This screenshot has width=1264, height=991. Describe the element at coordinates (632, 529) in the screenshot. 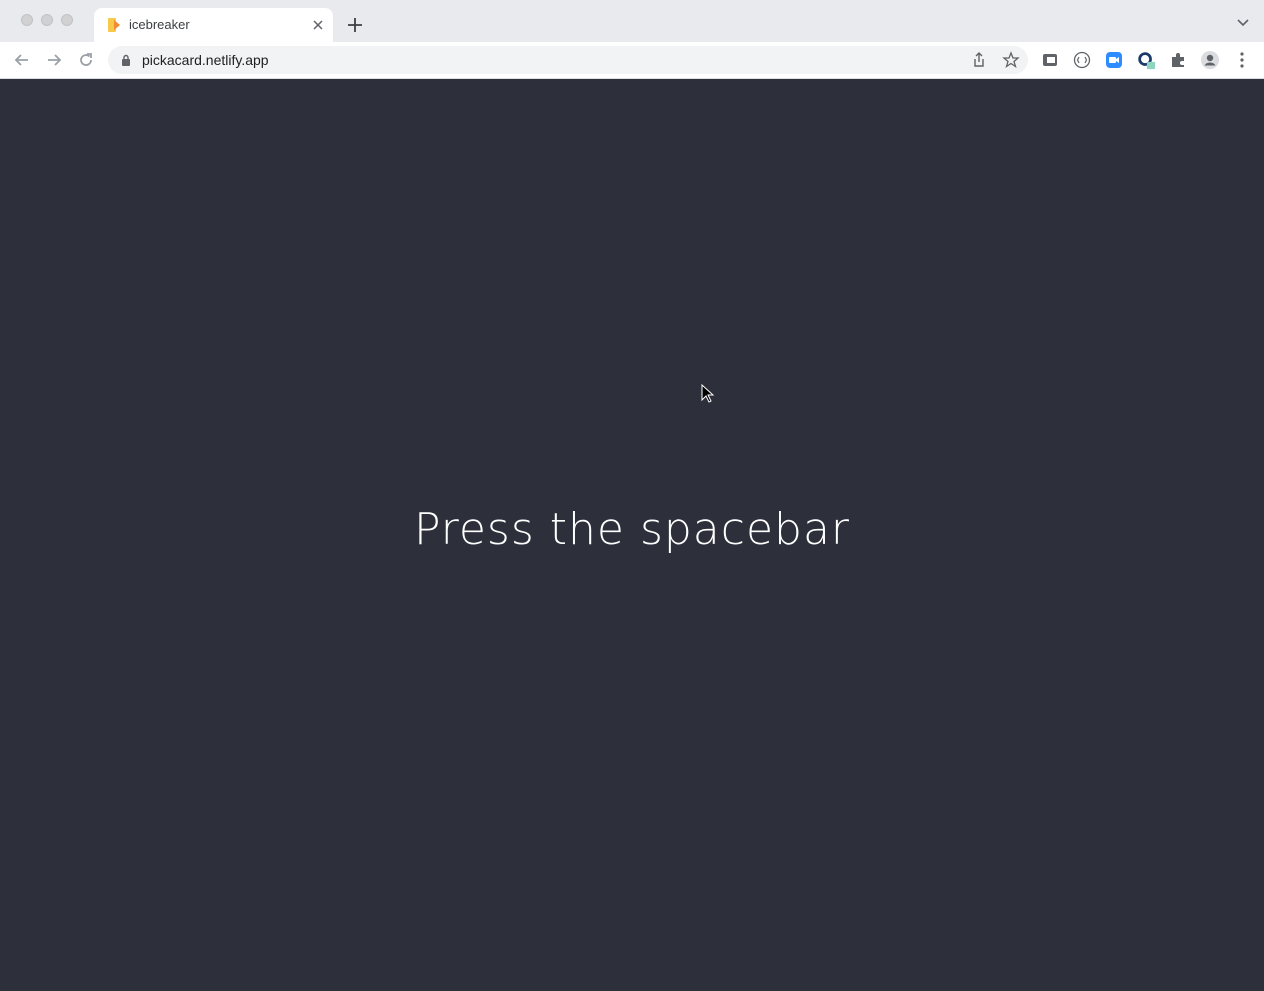

I see `instruction-text: Press the spacebar` at that location.